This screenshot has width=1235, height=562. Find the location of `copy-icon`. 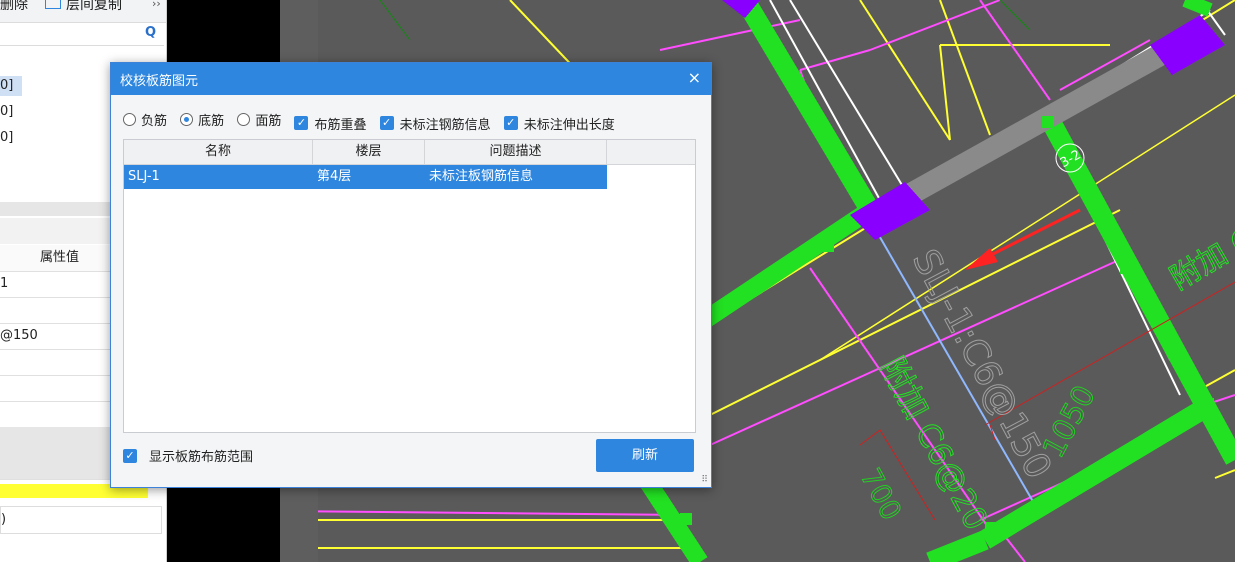

copy-icon is located at coordinates (53, 4).